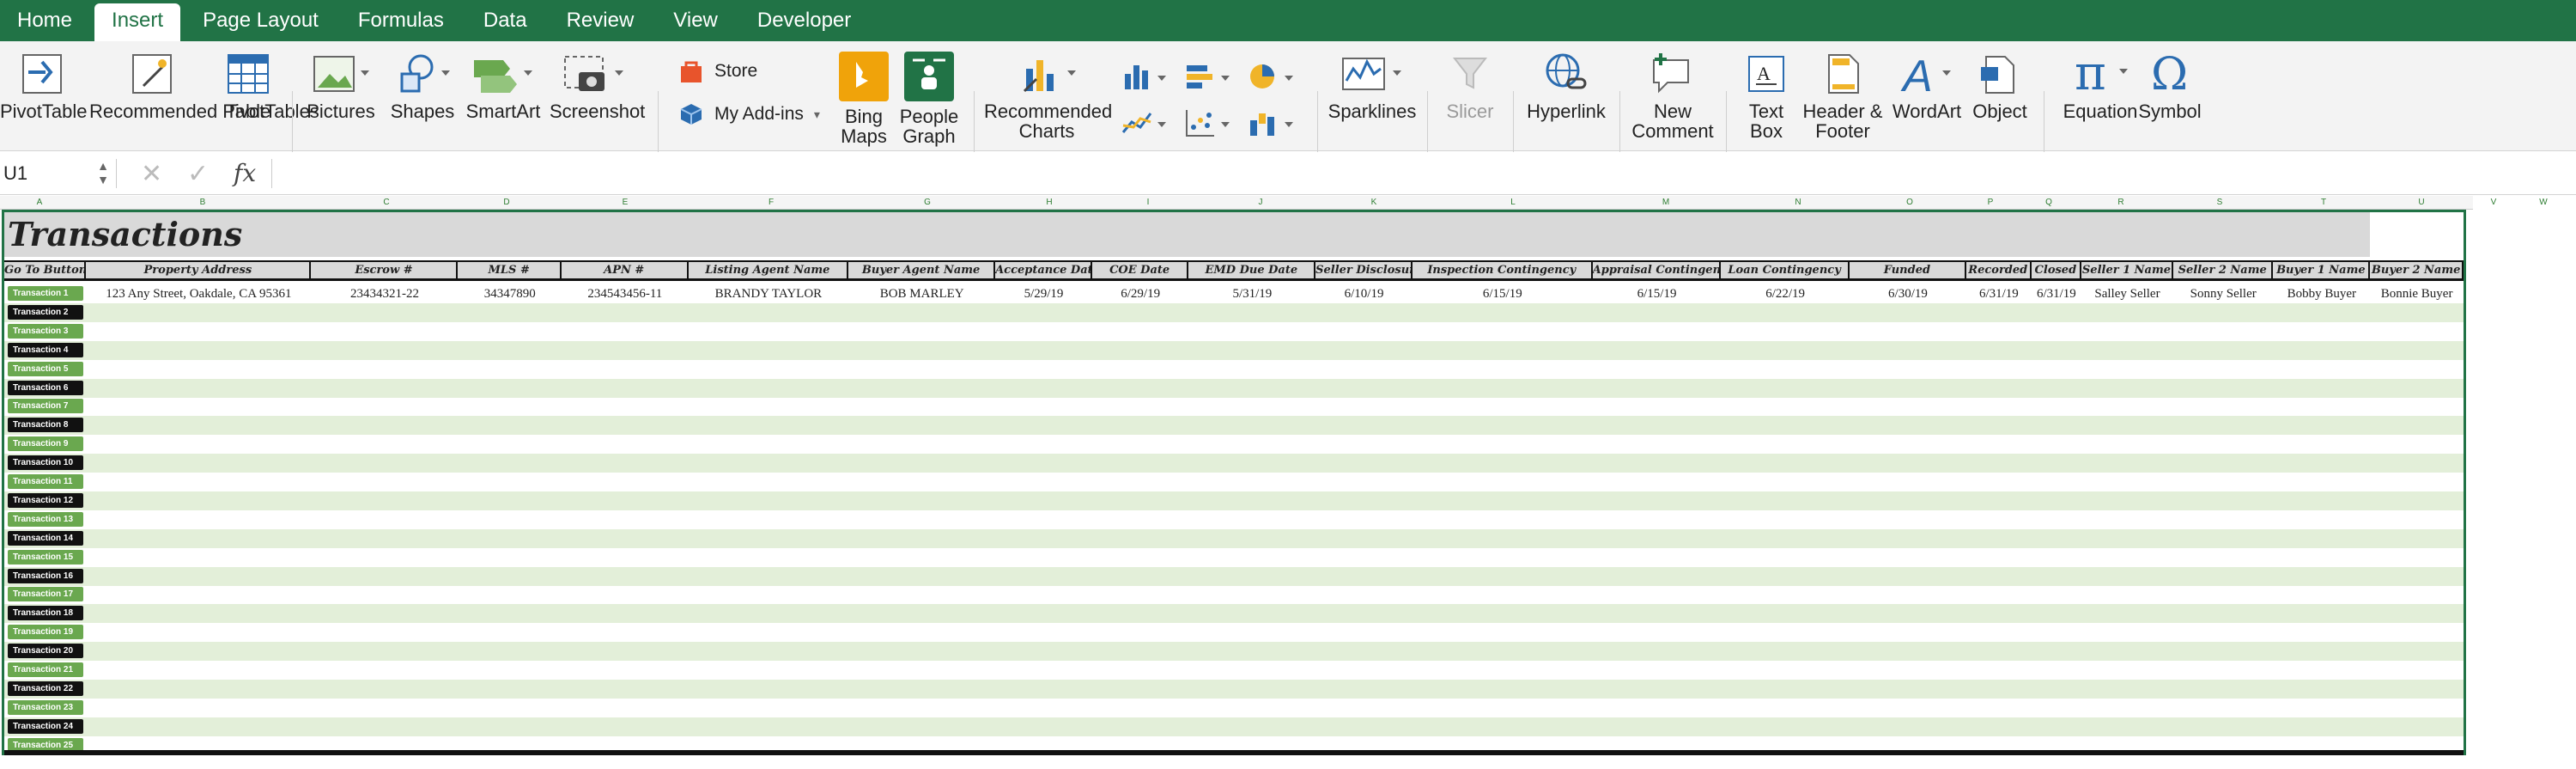  What do you see at coordinates (45, 707) in the screenshot?
I see `transaction-button: Transaction 23` at bounding box center [45, 707].